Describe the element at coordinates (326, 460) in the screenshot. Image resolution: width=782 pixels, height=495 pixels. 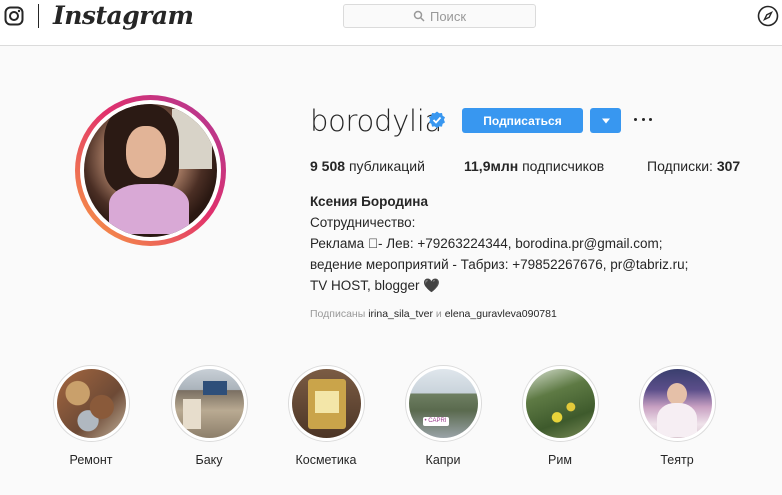
I see `highlight-label: Косметика` at that location.